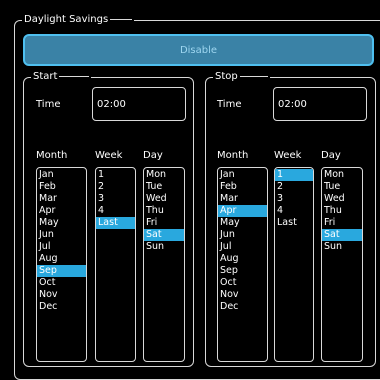 Image resolution: width=380 pixels, height=380 pixels. I want to click on start-day-list: Mon Tue Wed Thu Fri Sat Sun, so click(164, 264).